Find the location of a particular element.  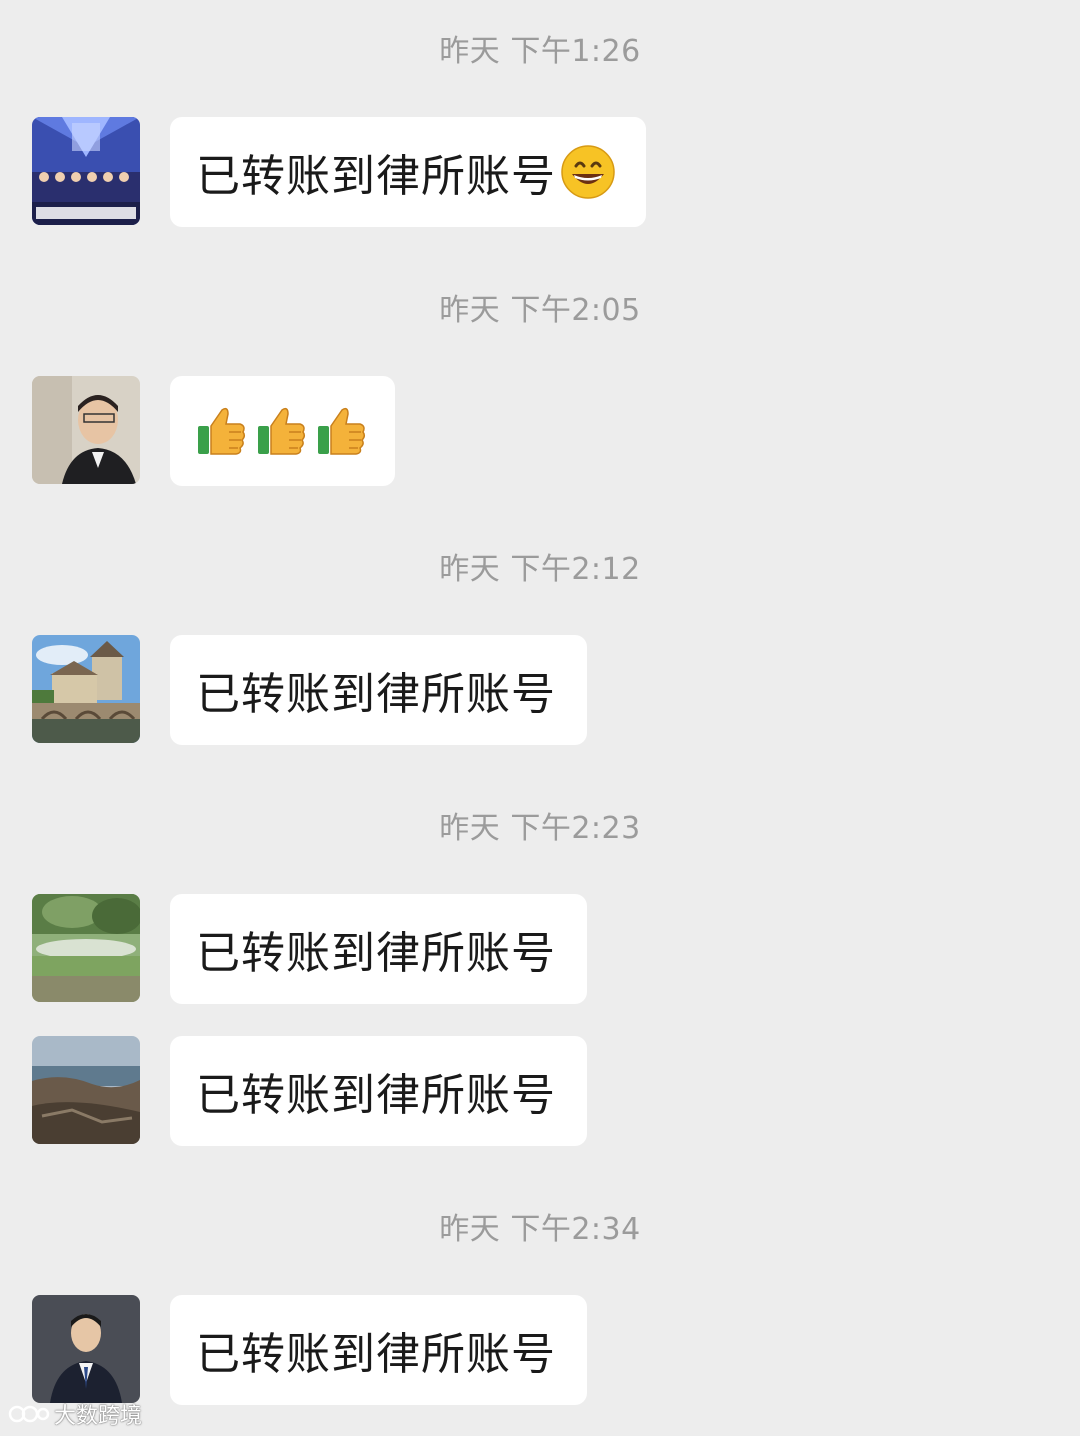

timestamp: 昨天 下午2:05 is located at coordinates (540, 310).